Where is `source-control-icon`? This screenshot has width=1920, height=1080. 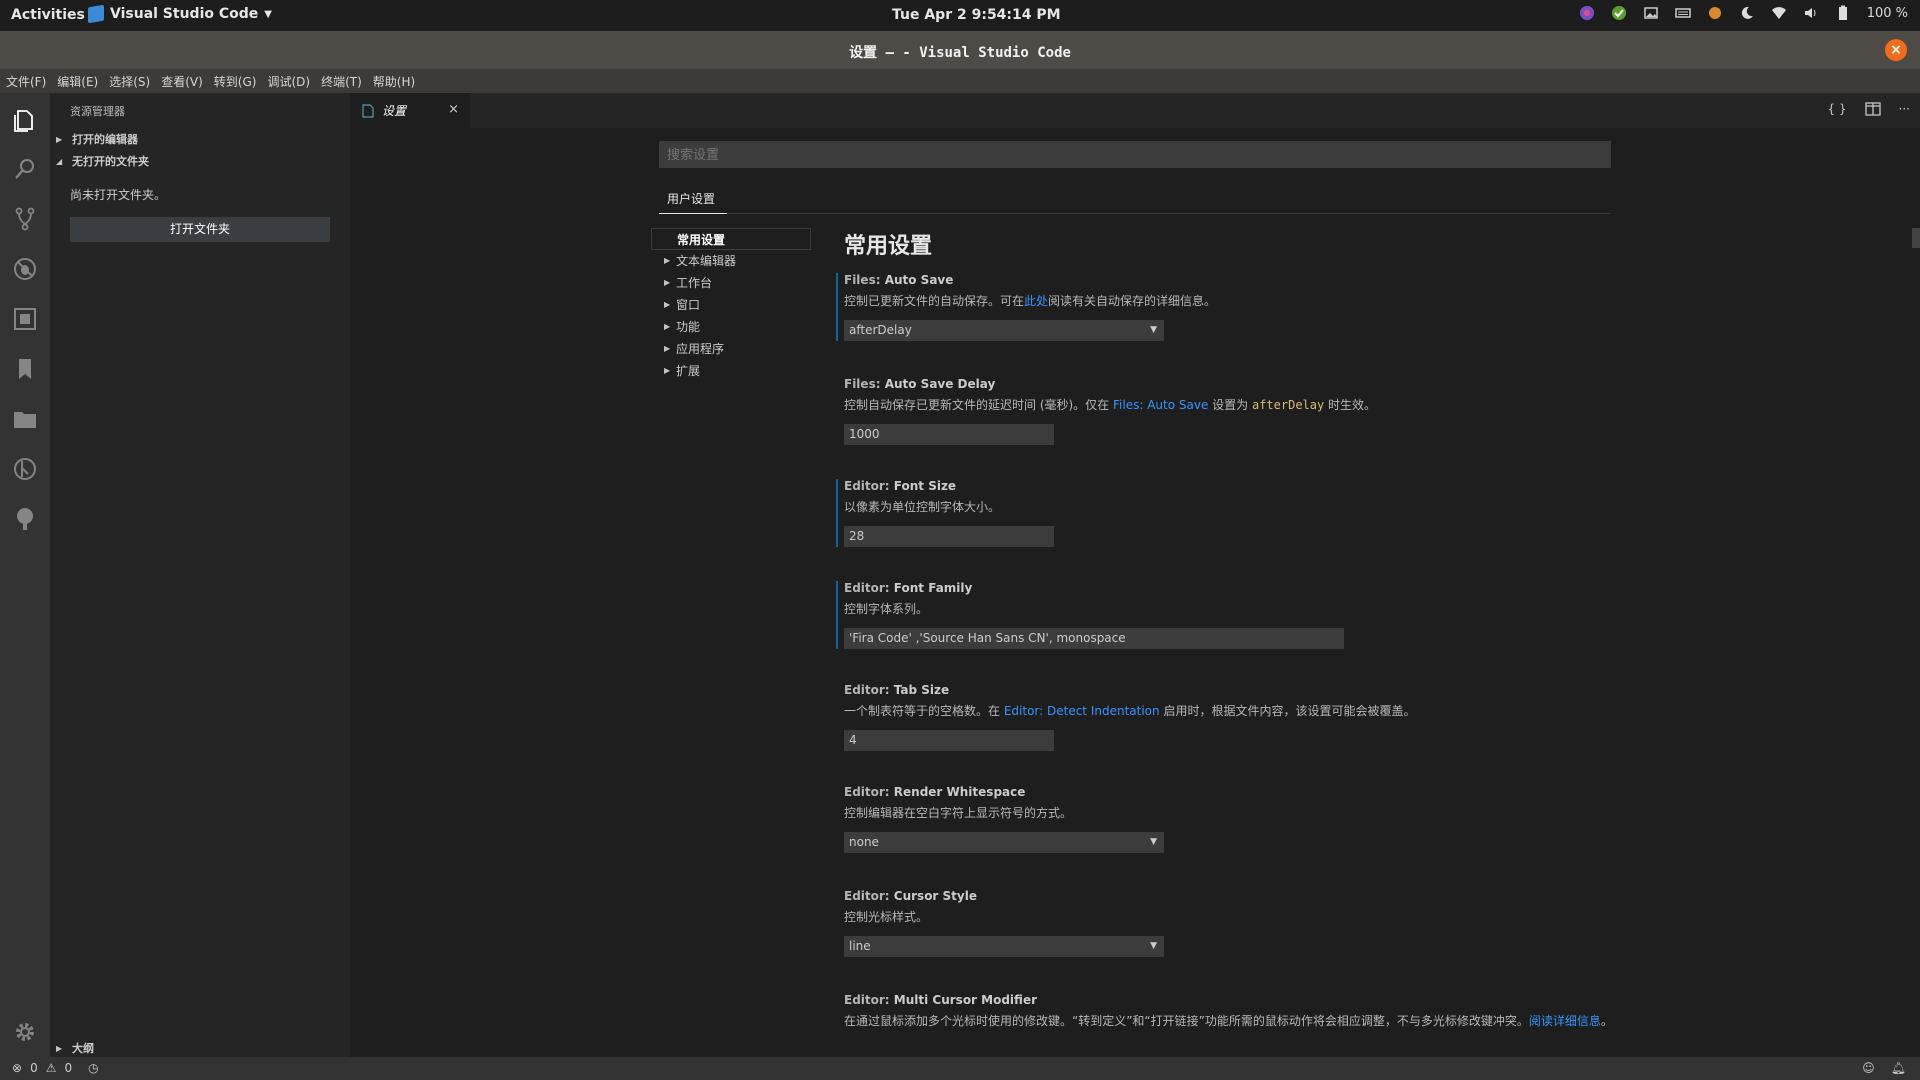
source-control-icon is located at coordinates (25, 219).